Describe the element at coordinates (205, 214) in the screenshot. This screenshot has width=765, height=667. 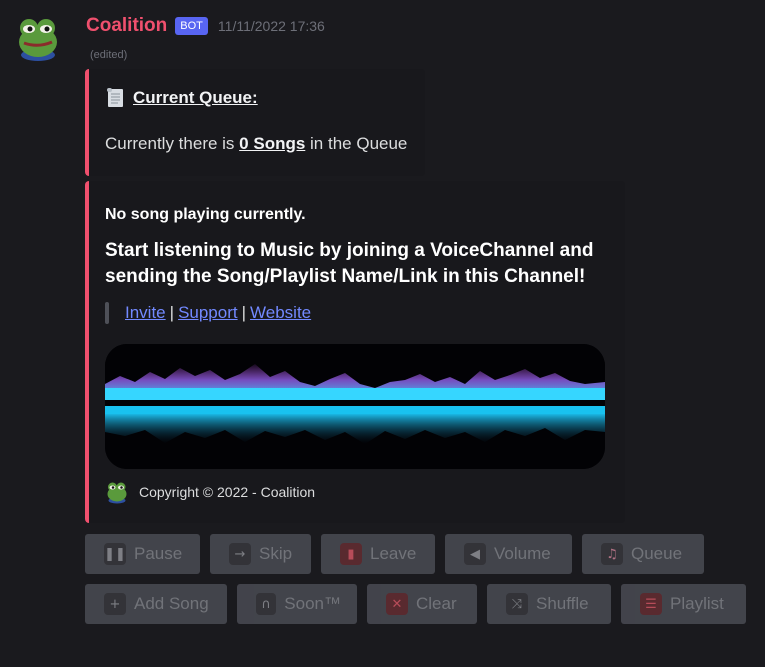
I see `player-embed-title: No song playing currently.` at that location.